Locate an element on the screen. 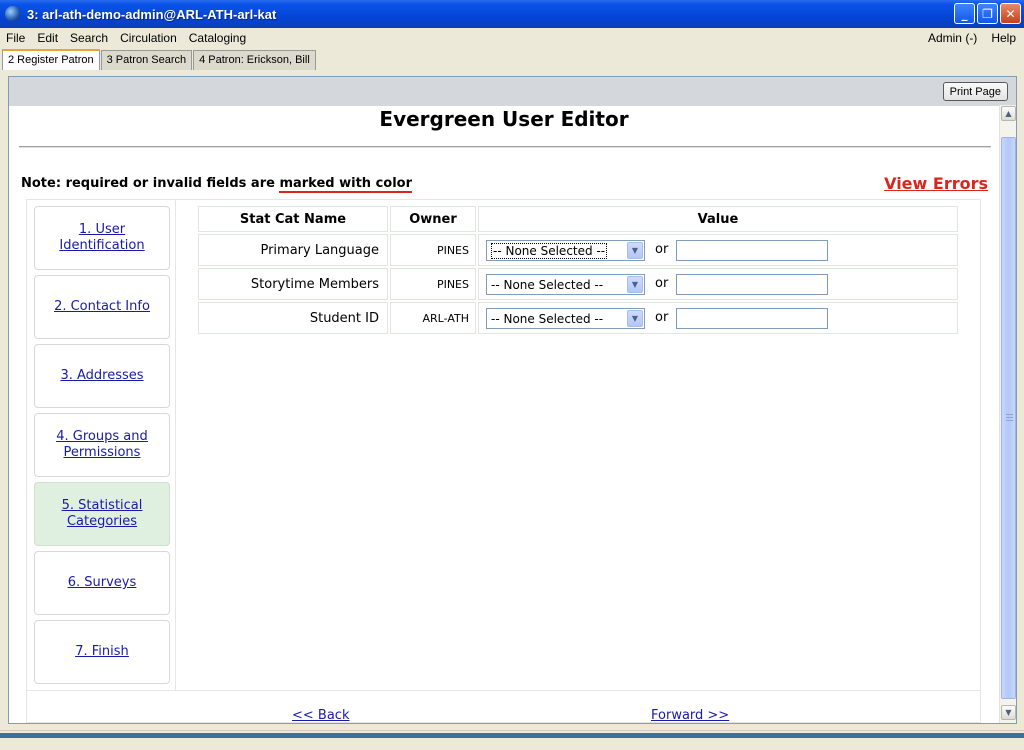  app-globe-icon is located at coordinates (13, 14).